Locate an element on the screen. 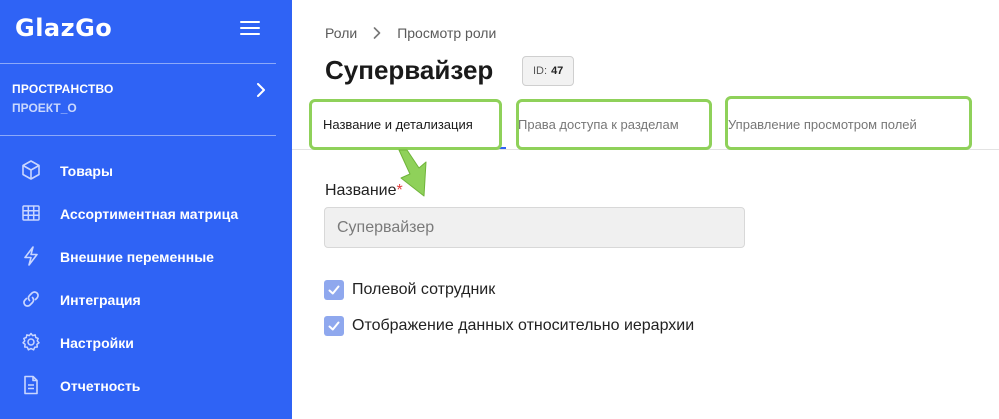 Image resolution: width=999 pixels, height=419 pixels. sidebar-item-label: Отчетность is located at coordinates (100, 385).